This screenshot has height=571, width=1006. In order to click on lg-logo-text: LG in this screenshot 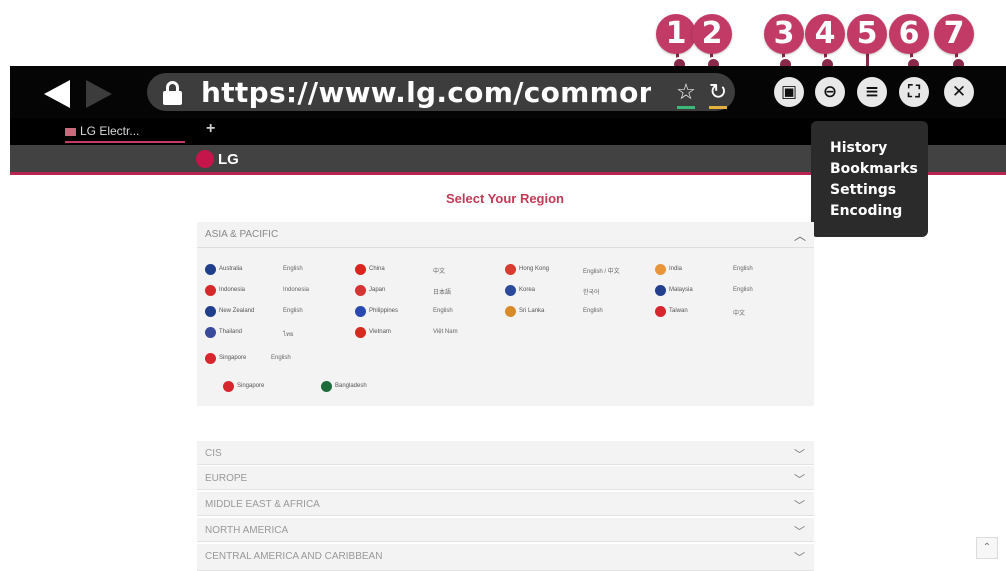, I will do `click(228, 159)`.